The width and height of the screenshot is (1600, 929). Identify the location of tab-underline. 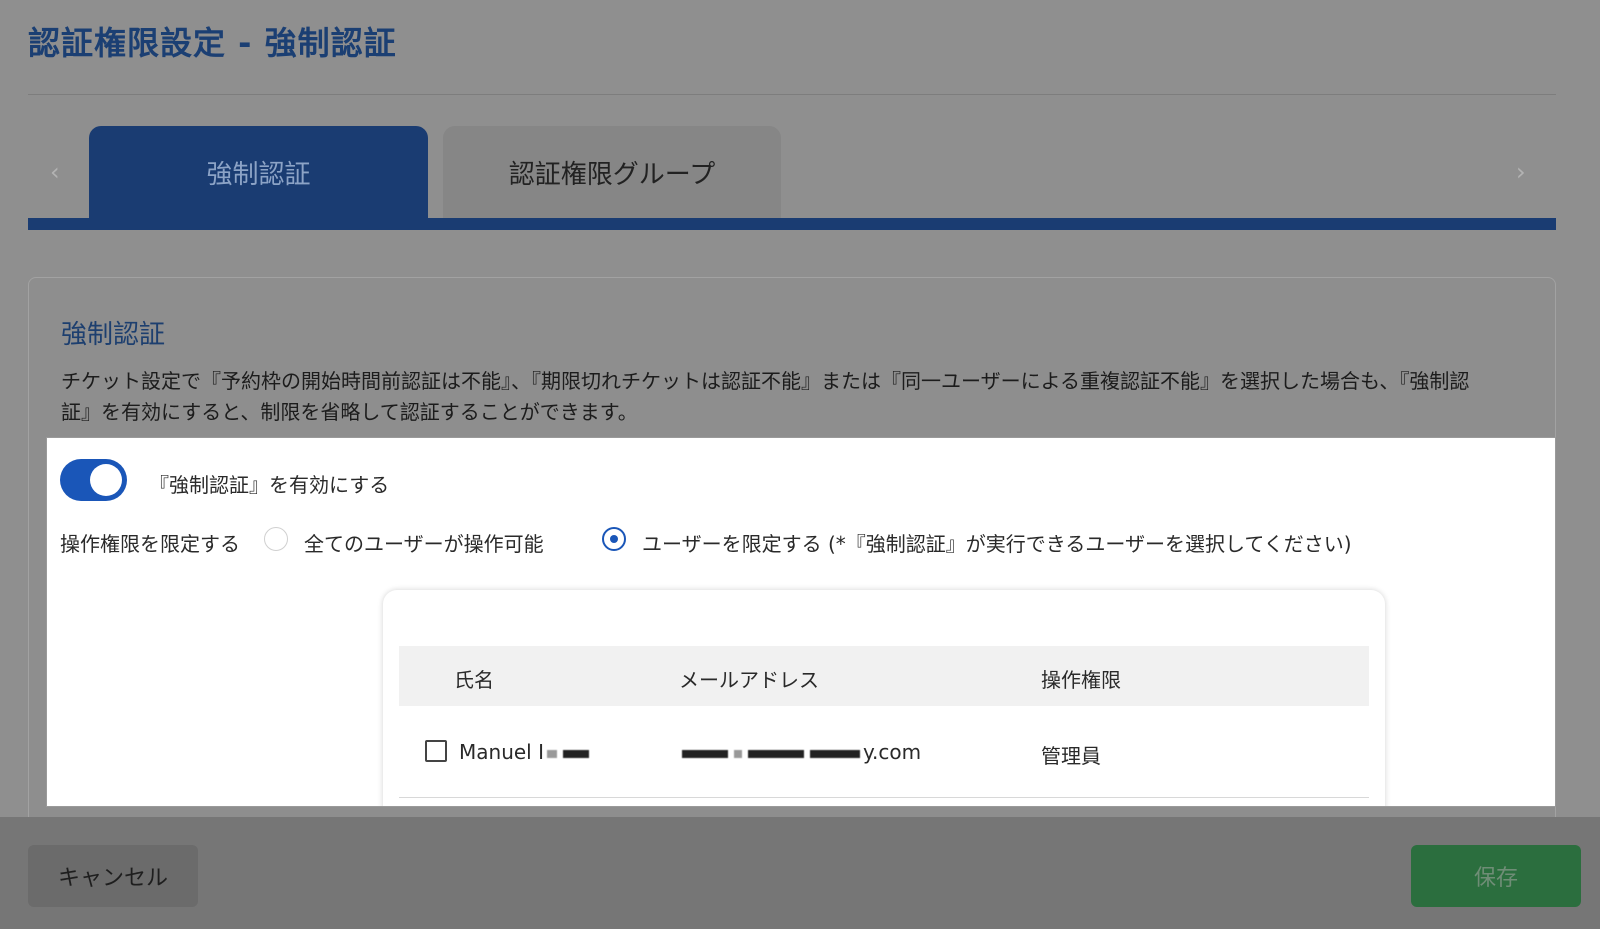
(792, 224).